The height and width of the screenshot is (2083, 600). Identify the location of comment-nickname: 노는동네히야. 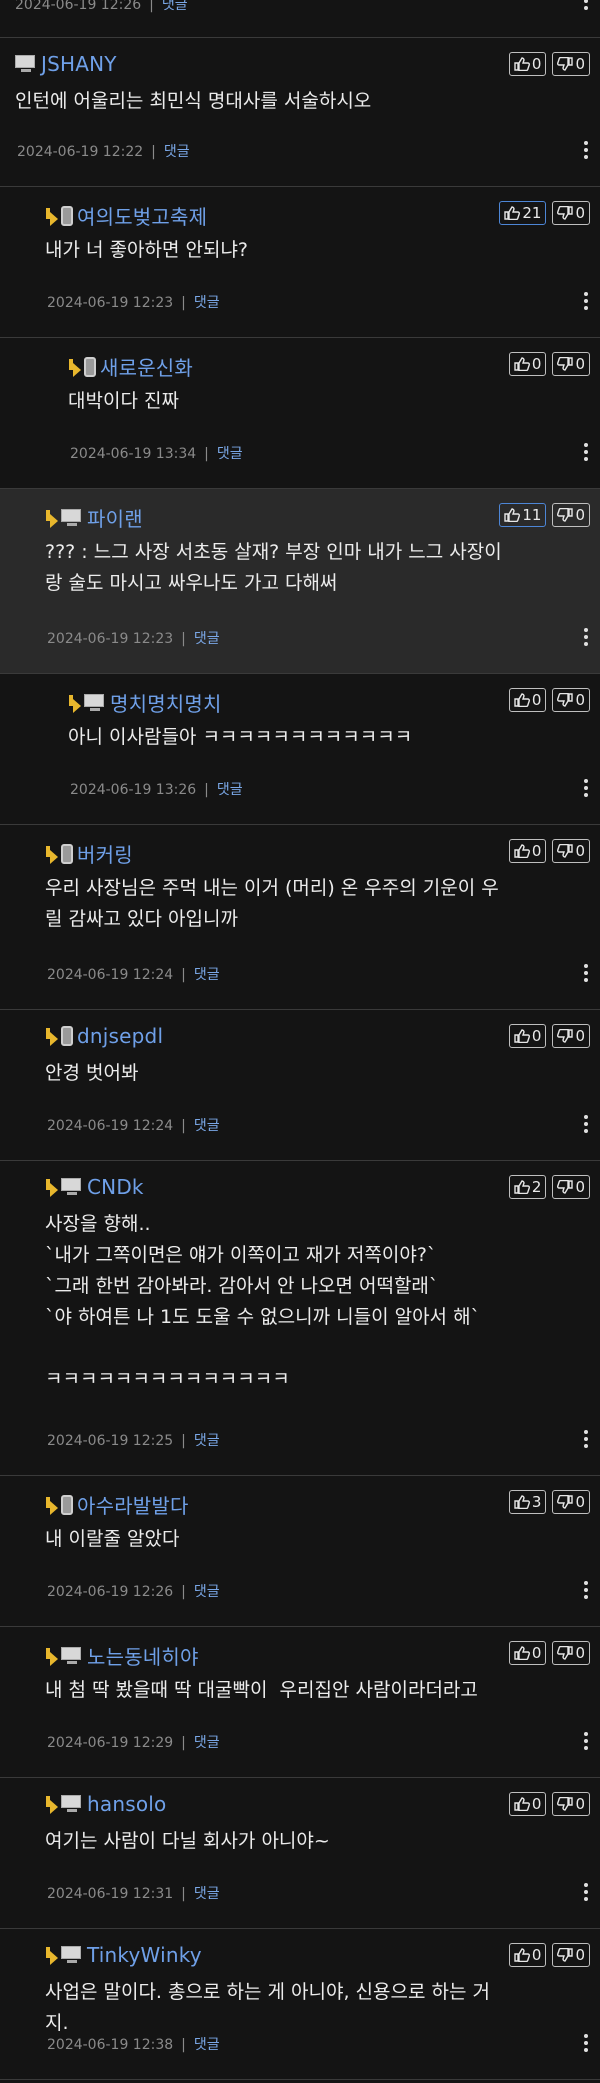
(143, 1655).